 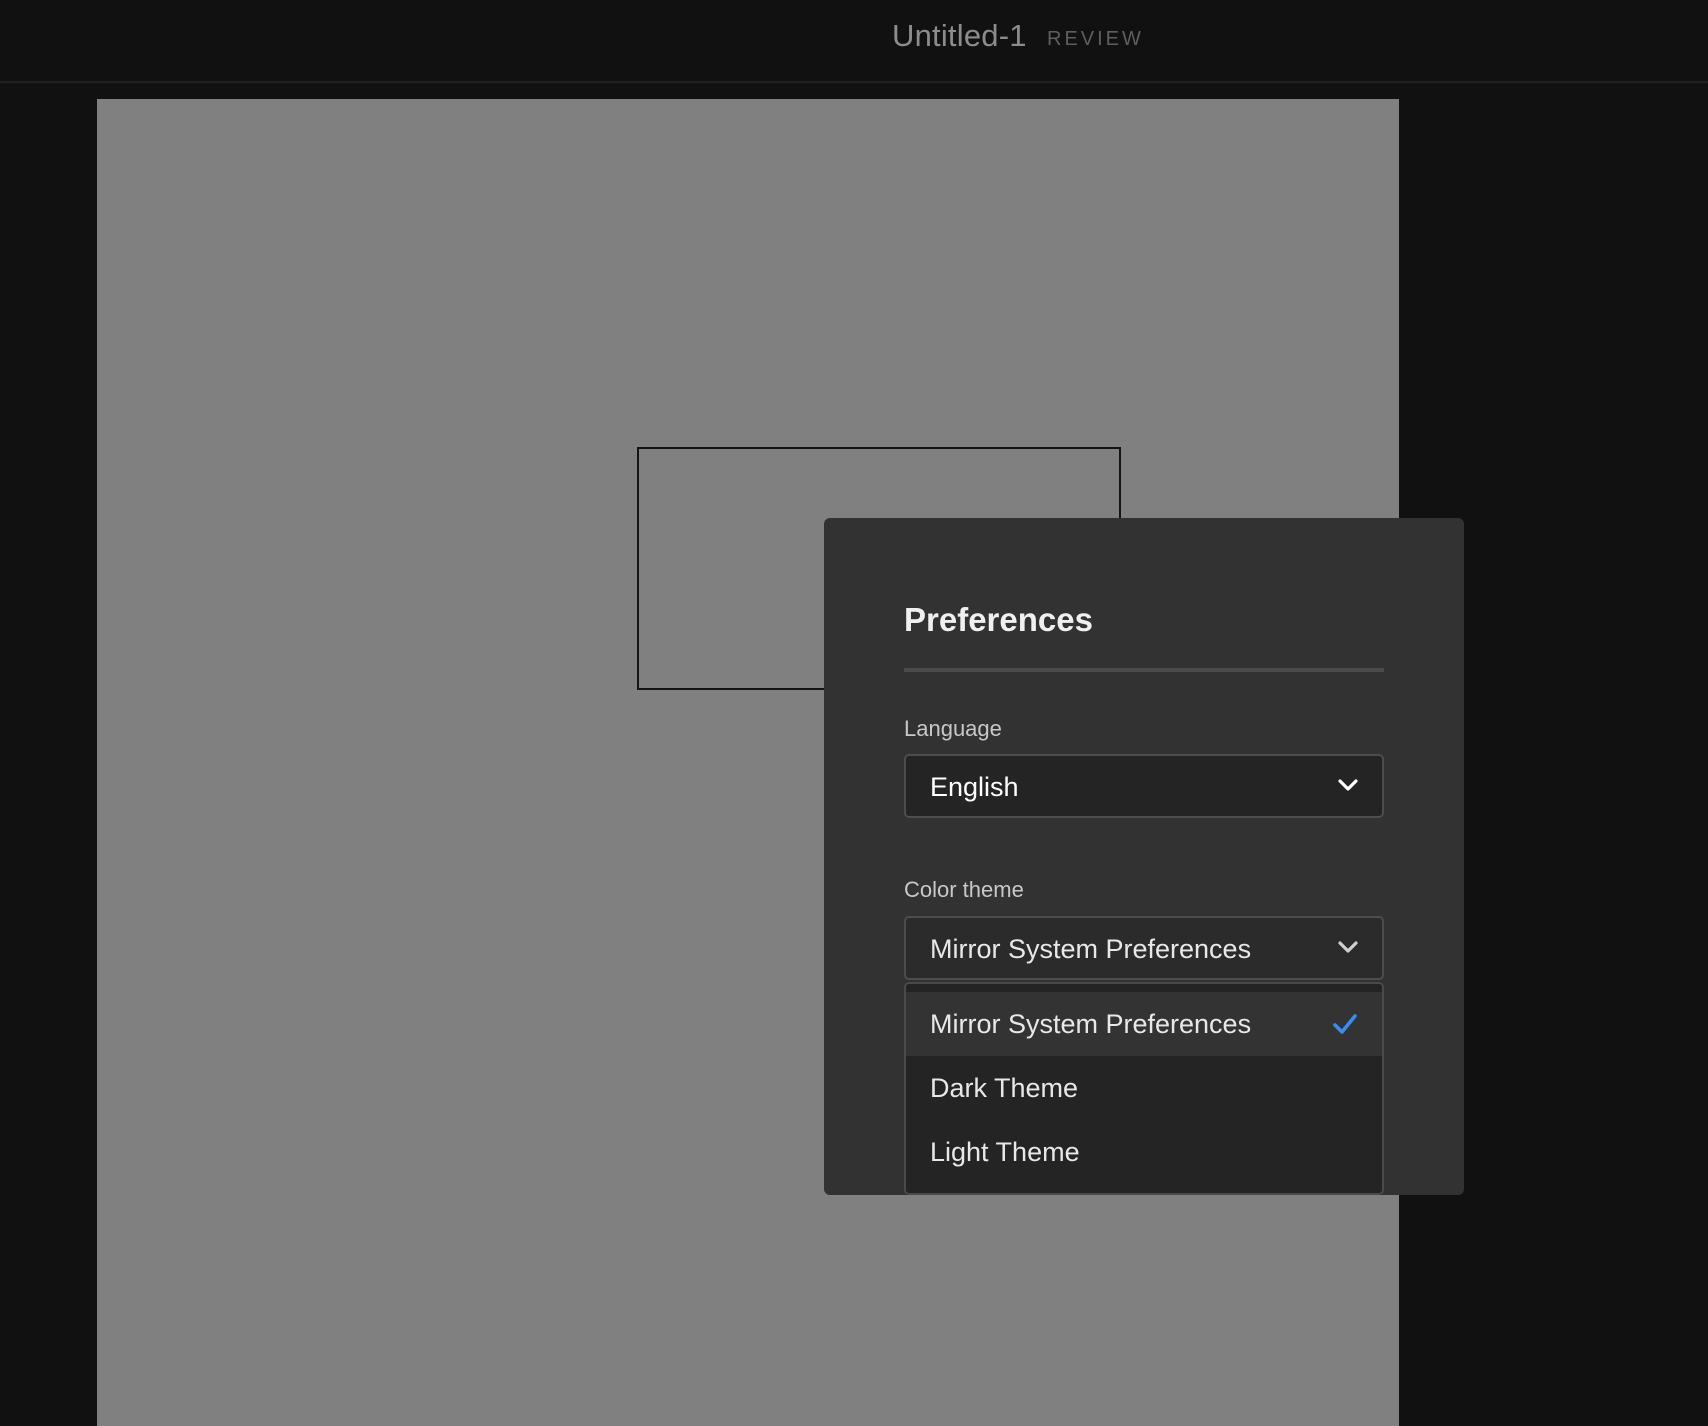 What do you see at coordinates (1144, 1152) in the screenshot?
I see `menu-item-light-theme: Light Theme` at bounding box center [1144, 1152].